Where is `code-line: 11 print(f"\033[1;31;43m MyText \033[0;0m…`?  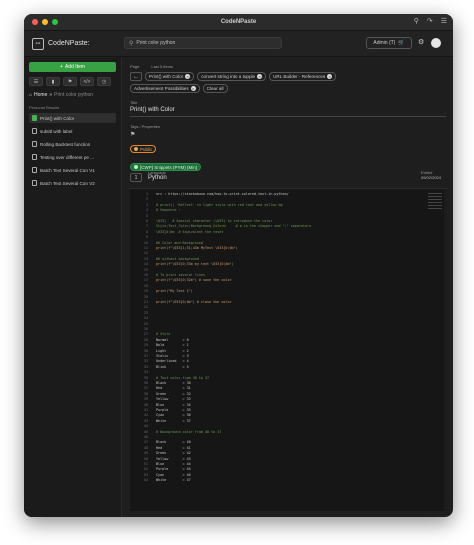
code-line: 11 print(f"\033[1;31;43m MyText \033[0;0m… is located at coordinates (288, 248).